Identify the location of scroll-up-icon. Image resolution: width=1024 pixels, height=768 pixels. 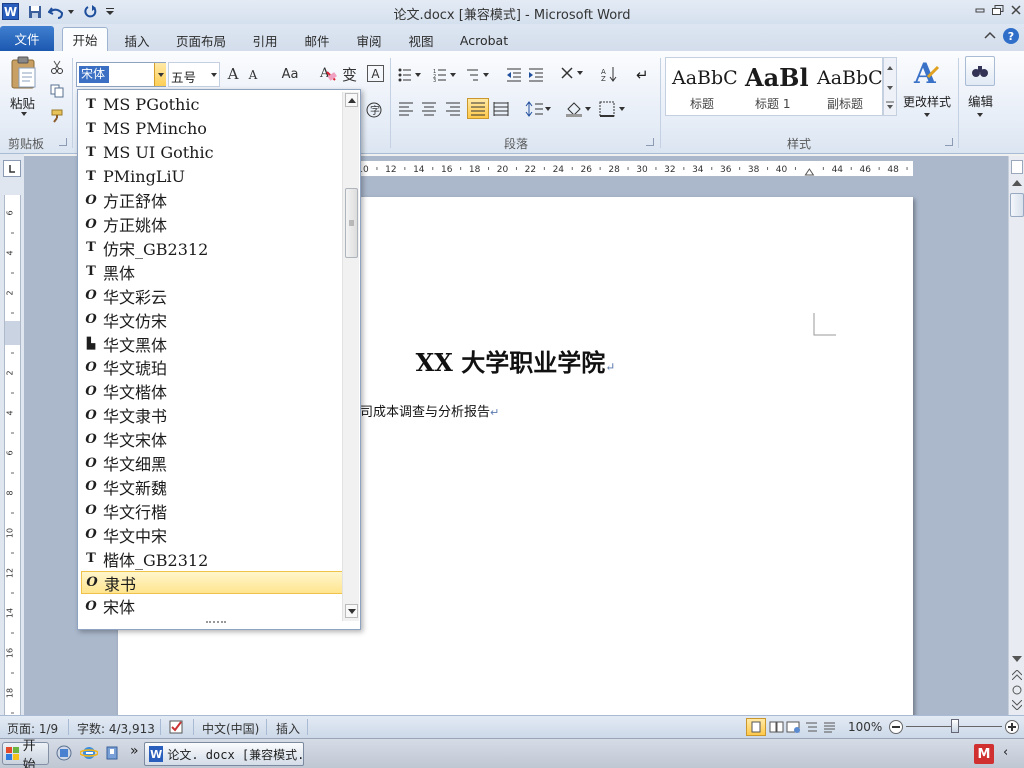
(1017, 183).